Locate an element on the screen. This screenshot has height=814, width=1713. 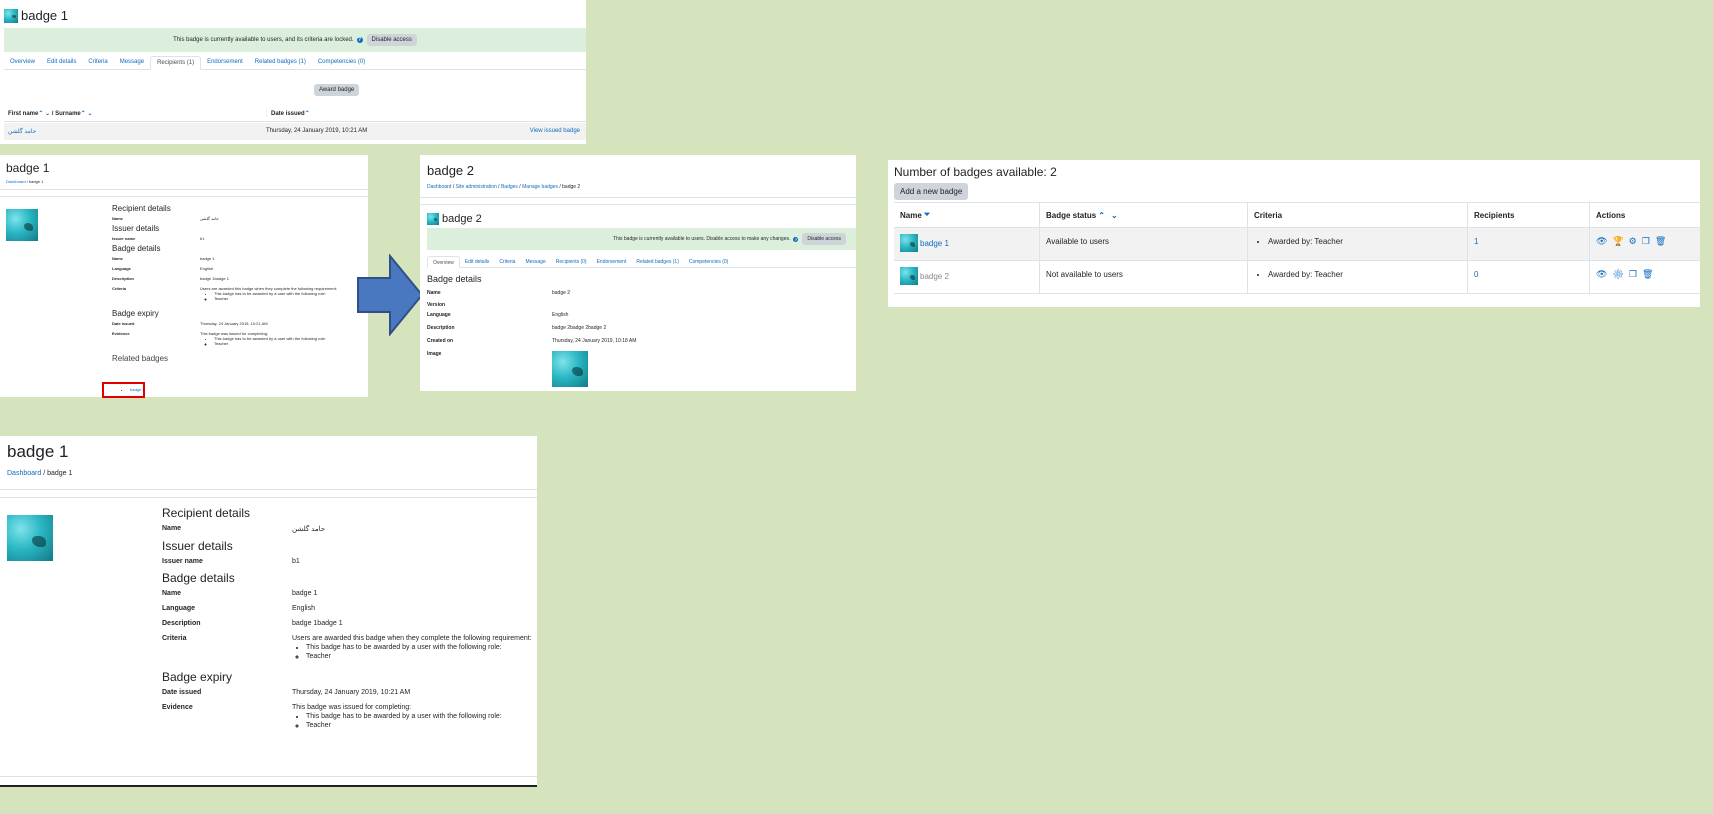
recipients-table-header: First name⌃ ⌄ / Surname⌃ ⌄ Date issued⌃ is located at coordinates (295, 114).